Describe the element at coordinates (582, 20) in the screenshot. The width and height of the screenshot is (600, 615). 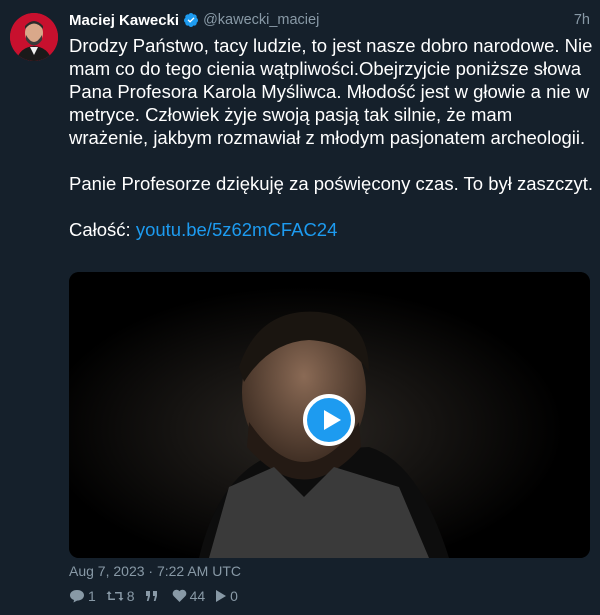
I see `tweet-time: 7h` at that location.